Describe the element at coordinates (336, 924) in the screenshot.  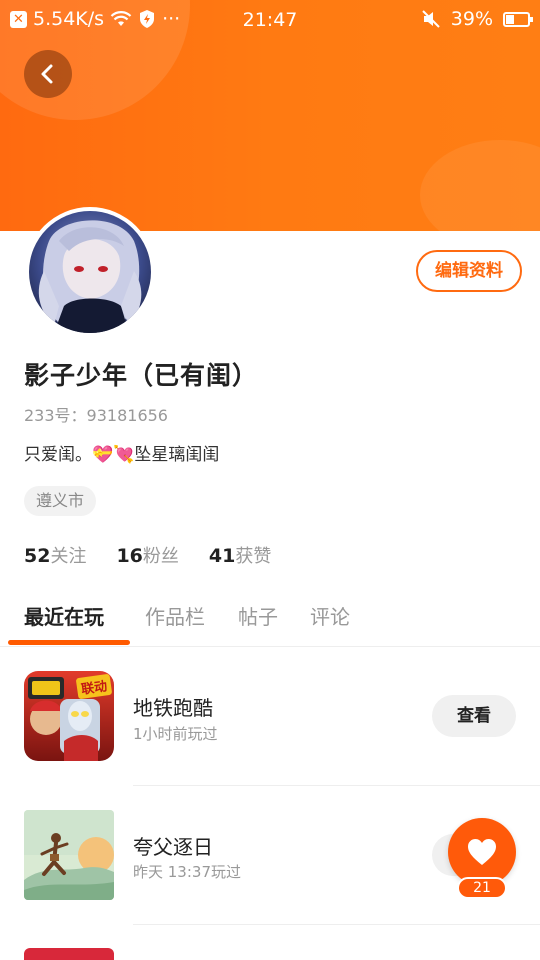
I see `list-divider` at that location.